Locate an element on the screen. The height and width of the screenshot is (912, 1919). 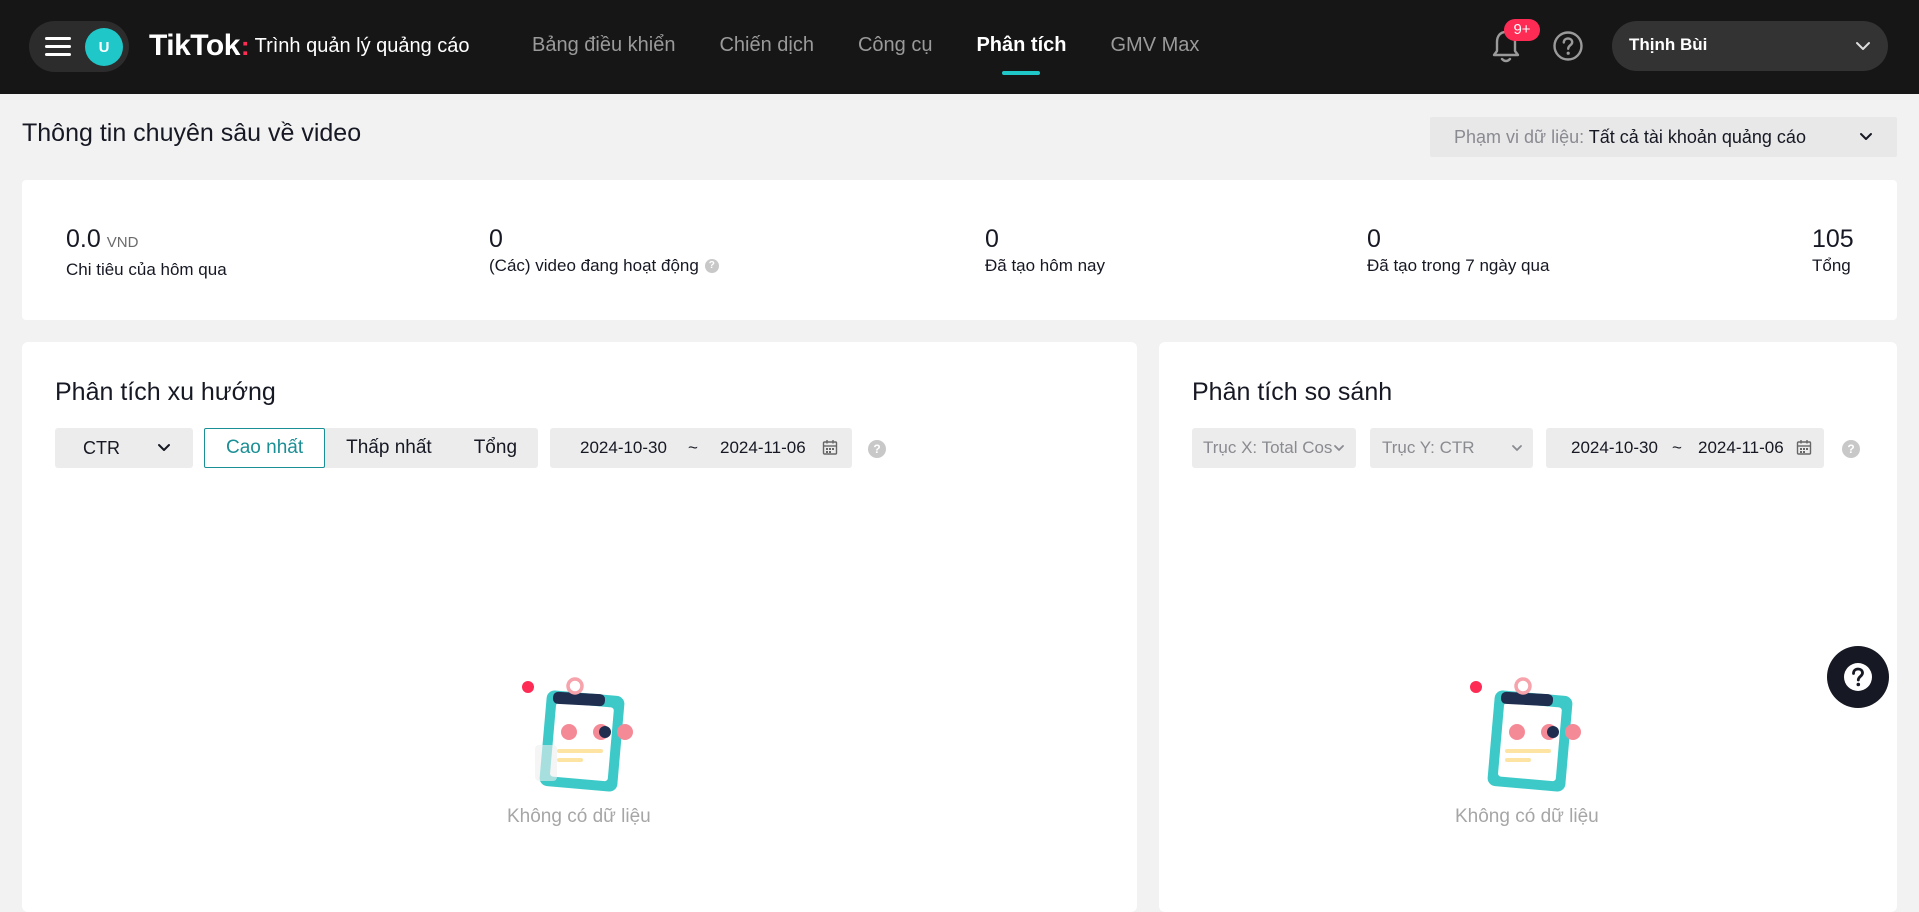
y-axis-value: Trục Y: CTR is located at coordinates (1428, 447).